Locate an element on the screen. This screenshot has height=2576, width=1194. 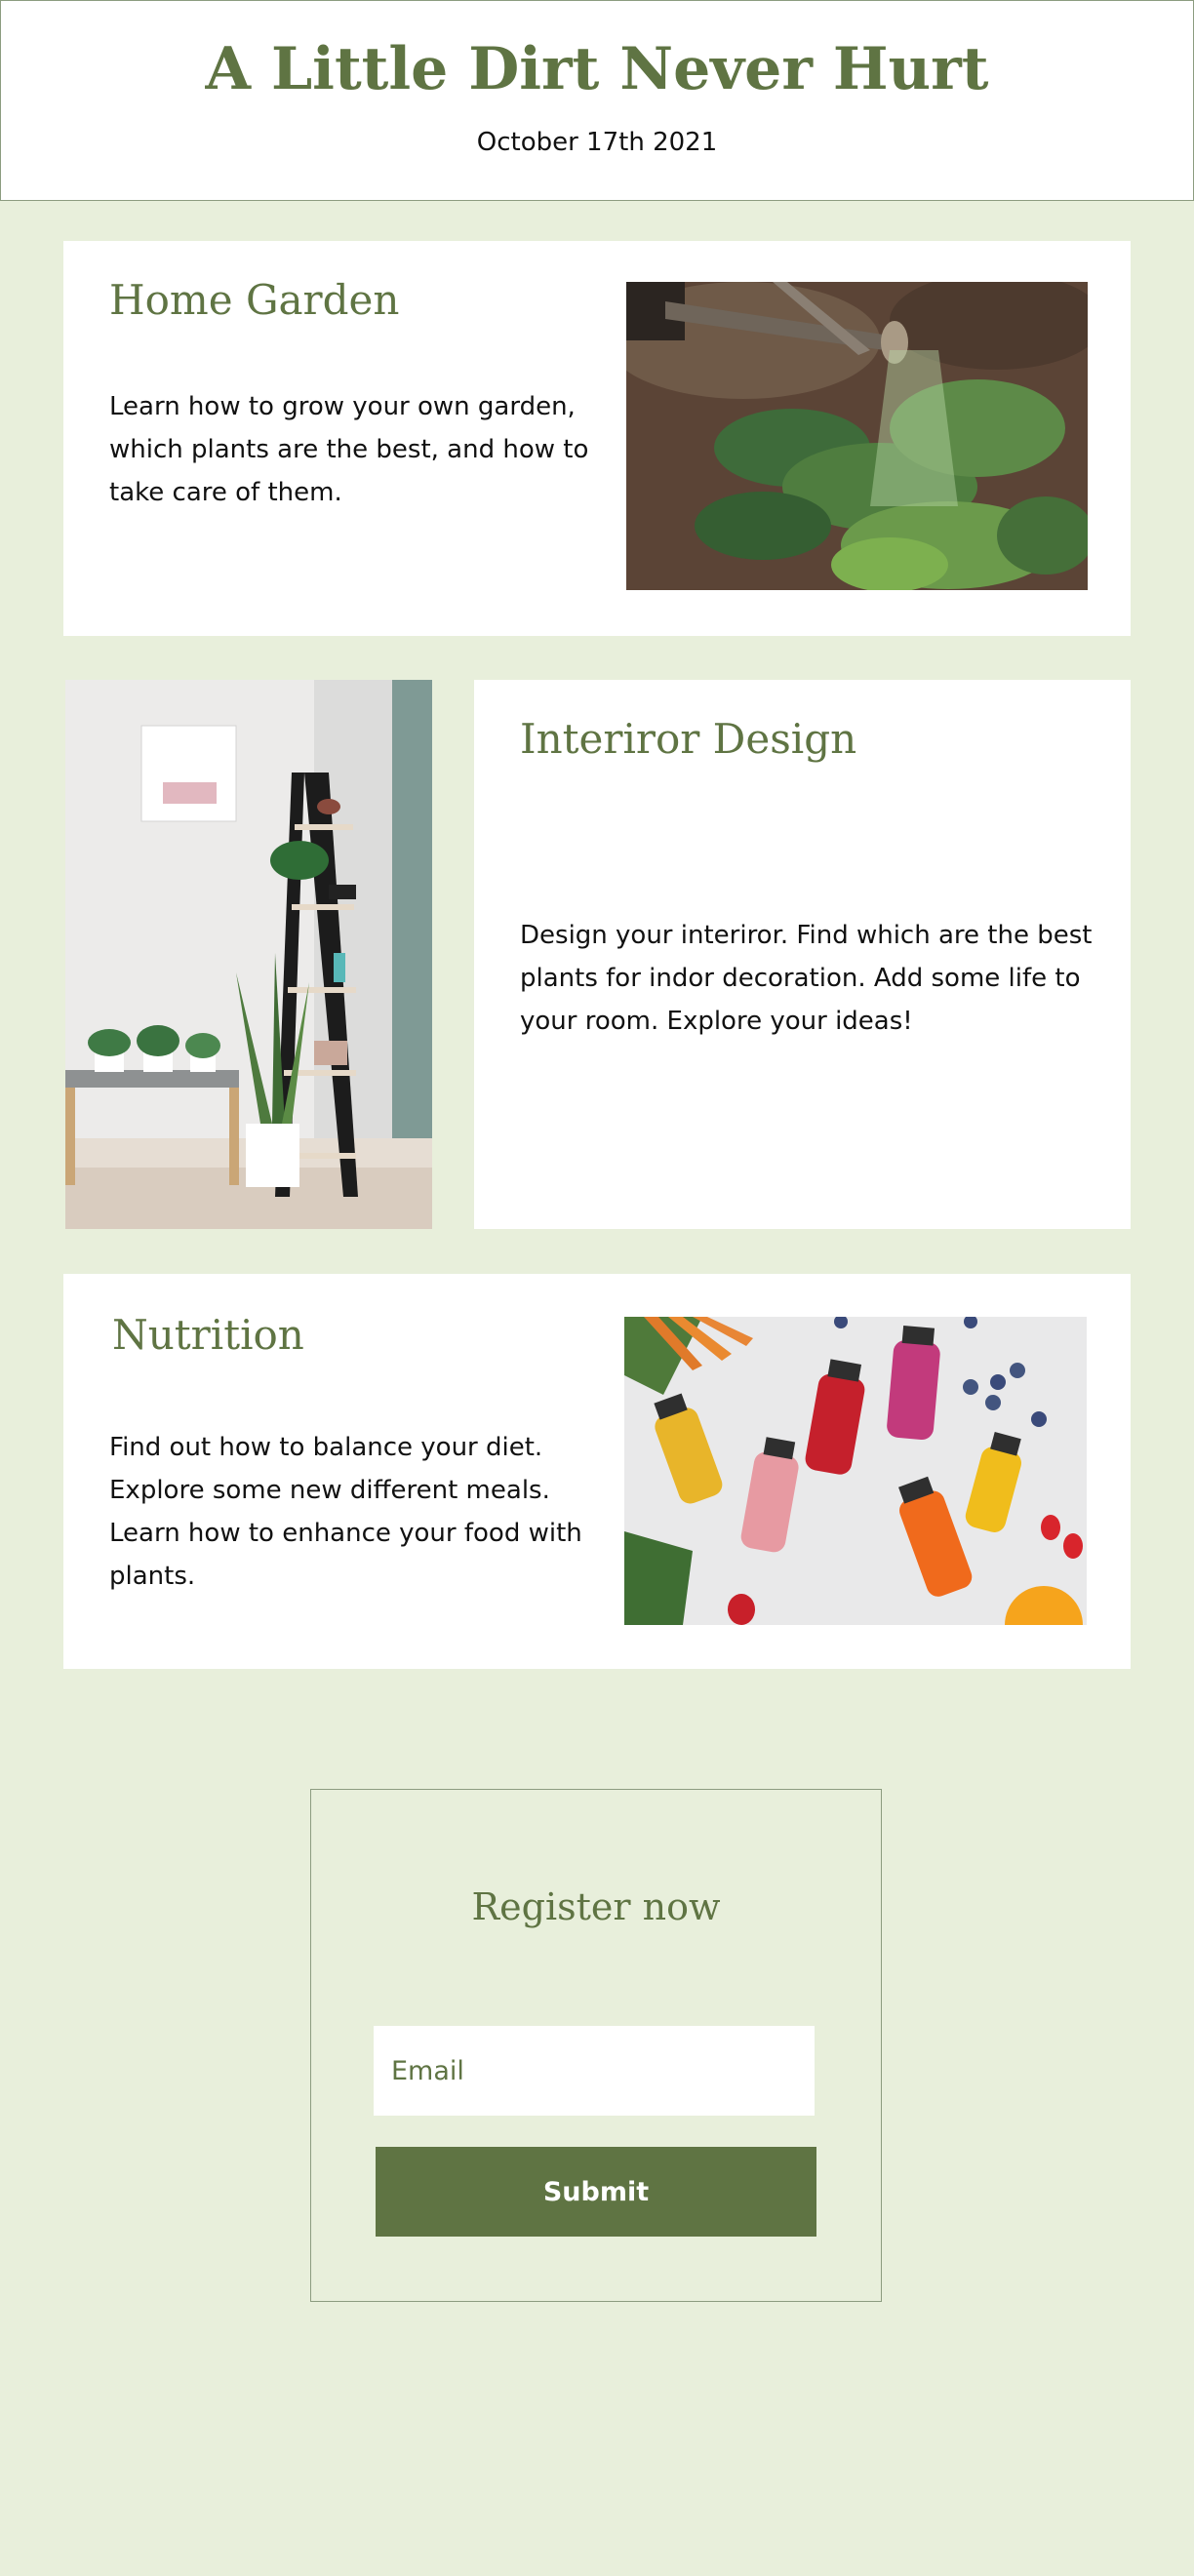
juice-bottles-photo is located at coordinates (855, 1471).